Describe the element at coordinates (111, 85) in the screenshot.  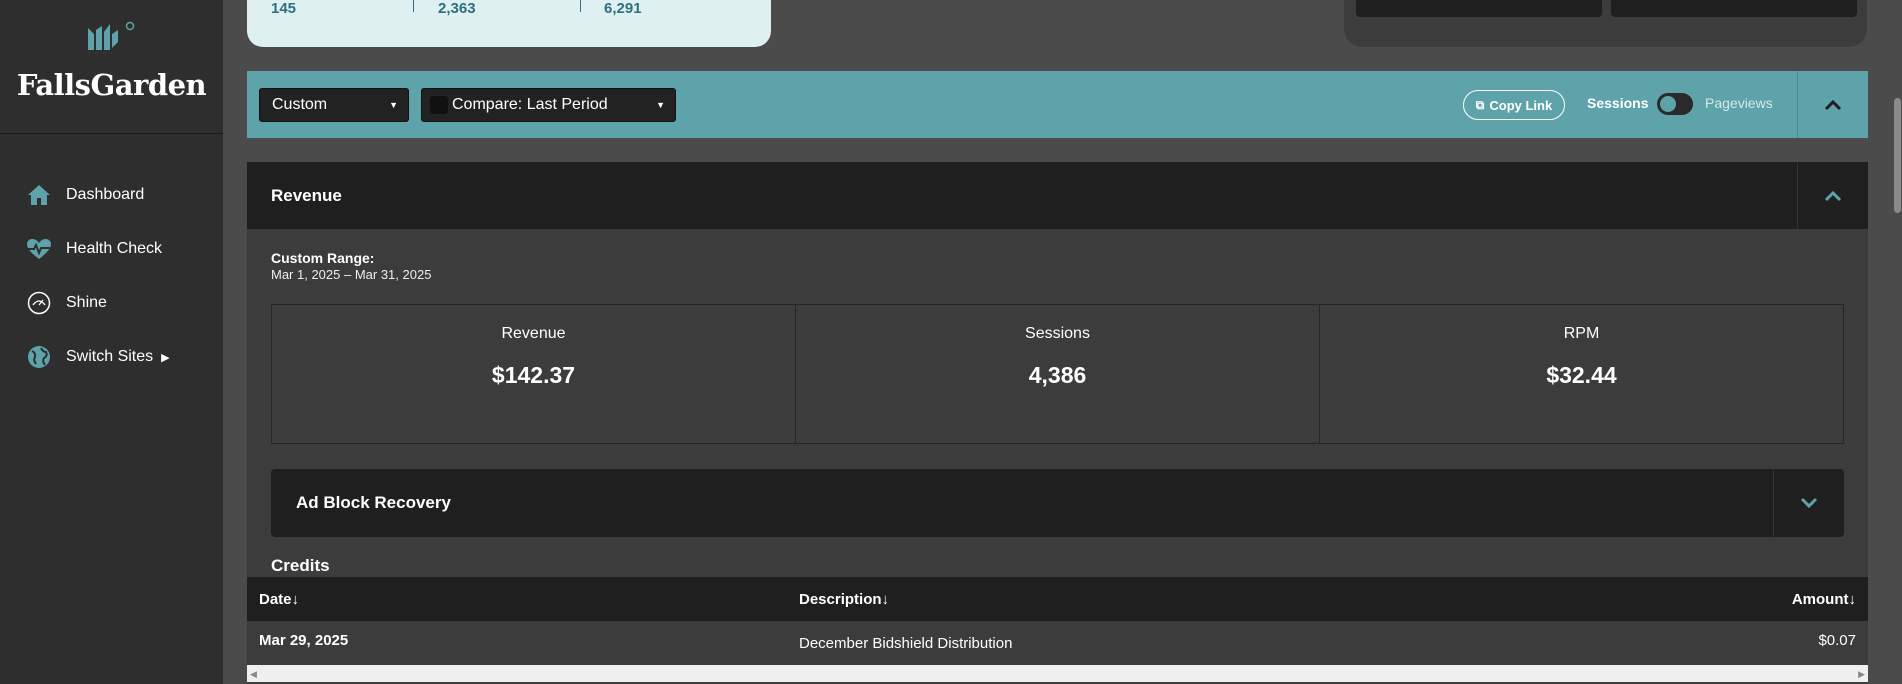
I see `brand-name: FallsGarden` at that location.